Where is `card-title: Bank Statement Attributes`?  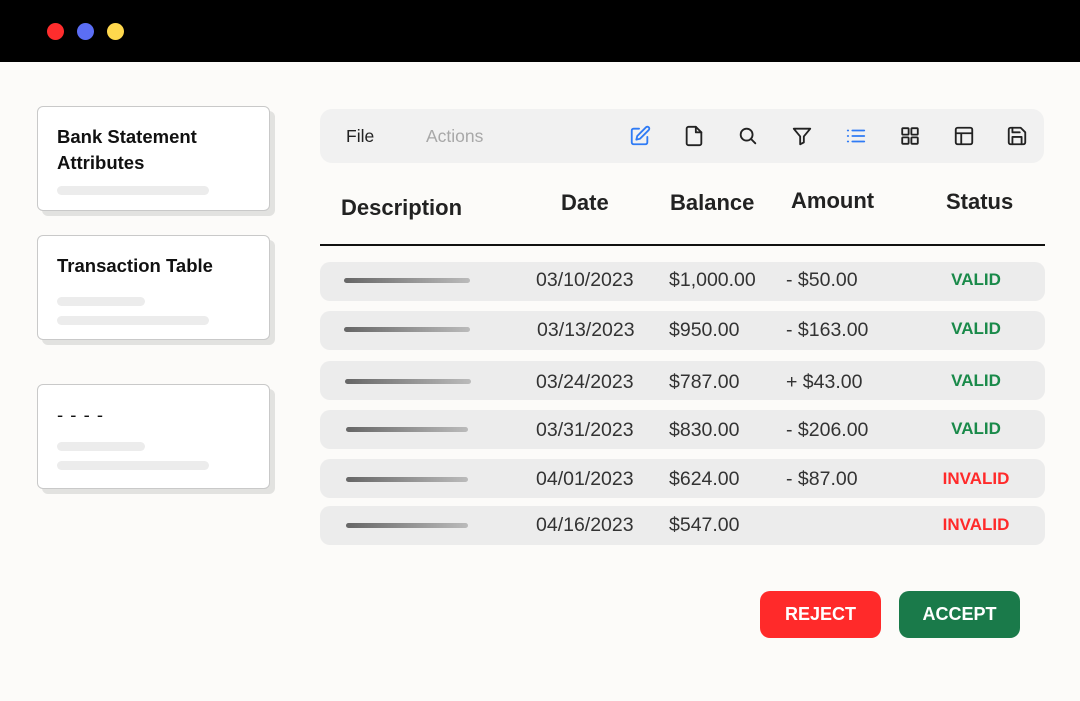
card-title: Bank Statement Attributes is located at coordinates (127, 149).